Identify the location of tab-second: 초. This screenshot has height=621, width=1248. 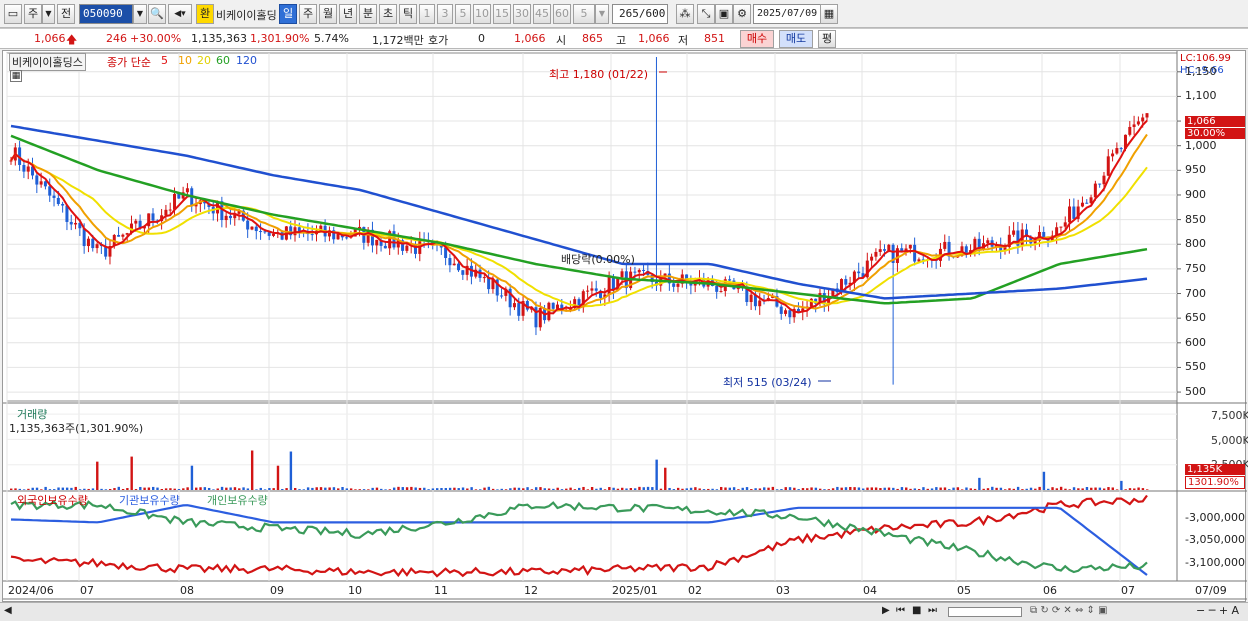
(388, 14).